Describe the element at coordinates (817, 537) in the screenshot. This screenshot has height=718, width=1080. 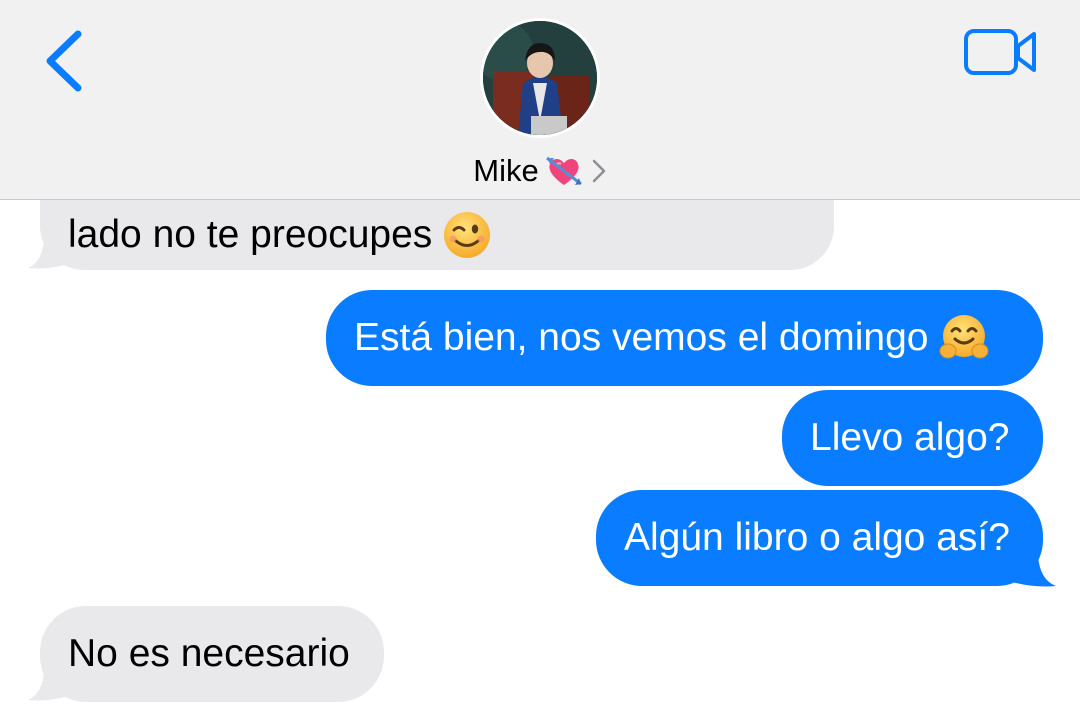
I see `message-text: Algún libro o algo así?` at that location.